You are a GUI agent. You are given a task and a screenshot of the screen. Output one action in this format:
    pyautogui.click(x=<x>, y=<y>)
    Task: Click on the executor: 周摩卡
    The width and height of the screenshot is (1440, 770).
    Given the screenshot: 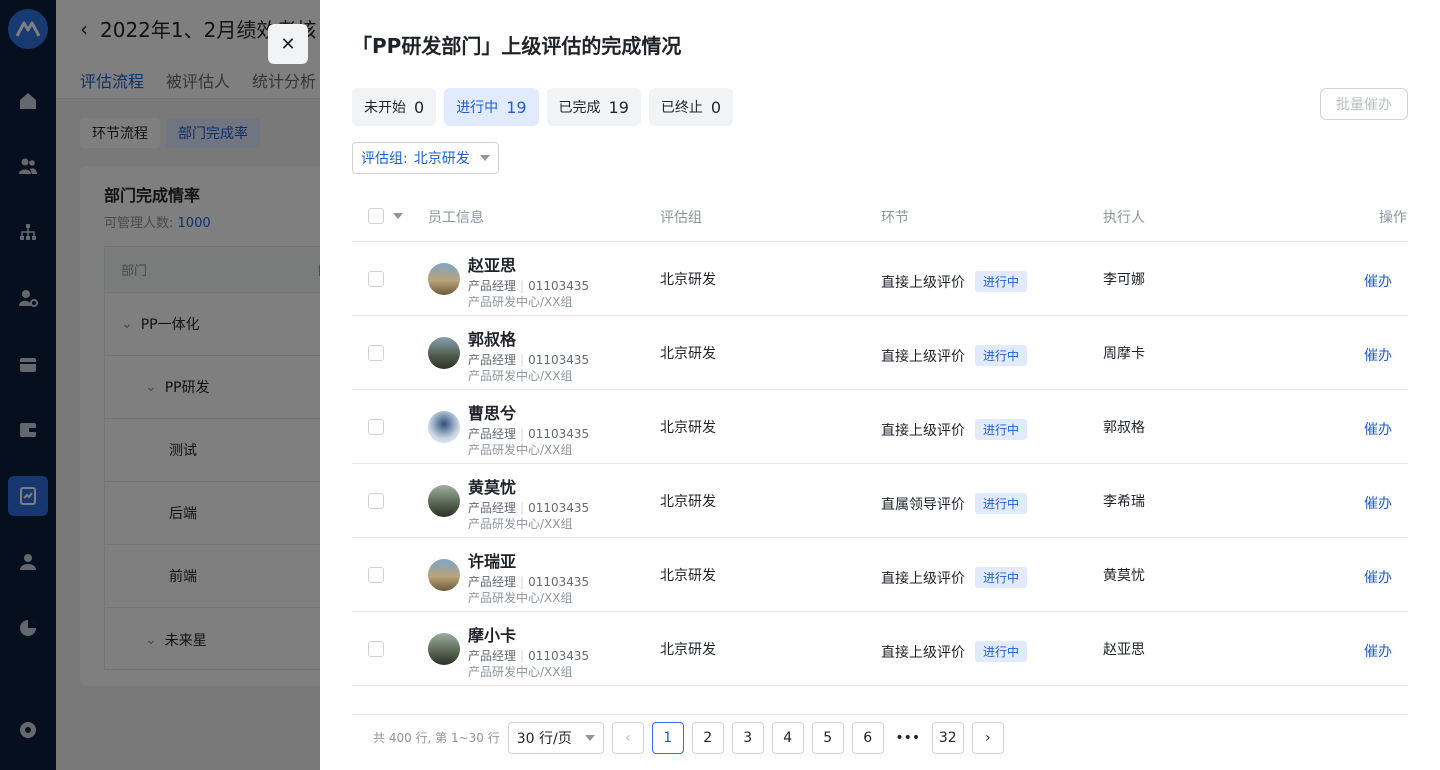 What is the action you would take?
    pyautogui.click(x=1124, y=354)
    